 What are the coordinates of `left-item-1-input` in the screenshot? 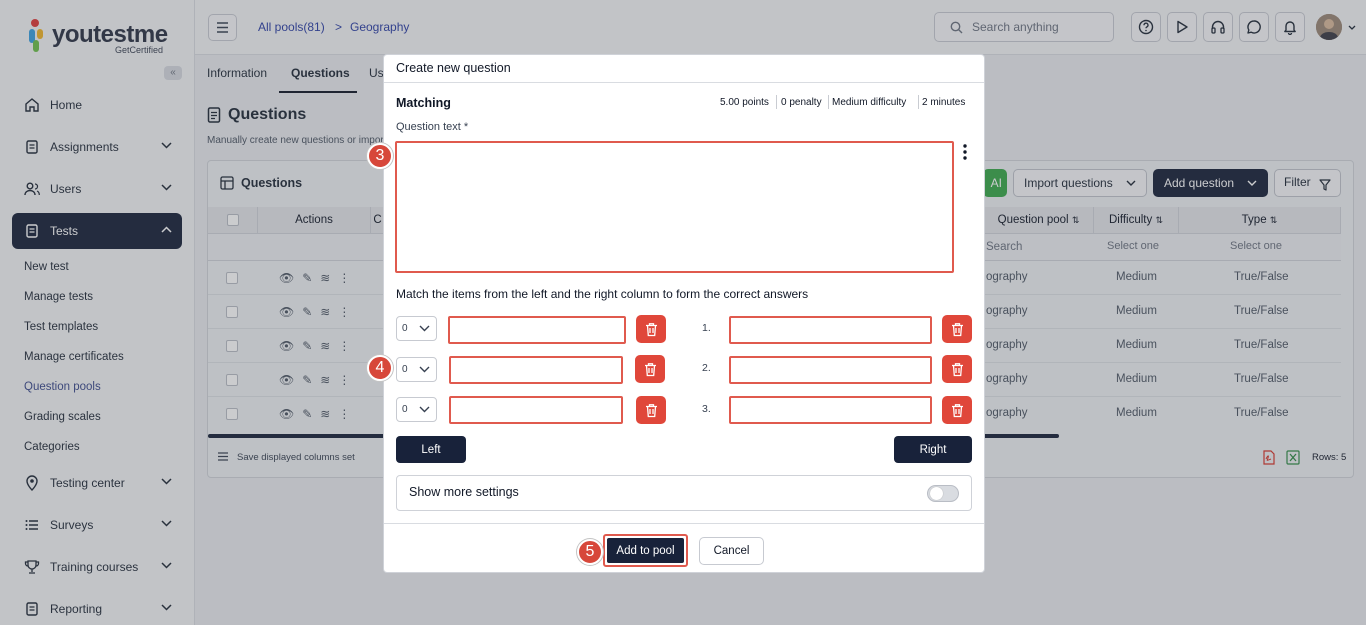 It's located at (537, 330).